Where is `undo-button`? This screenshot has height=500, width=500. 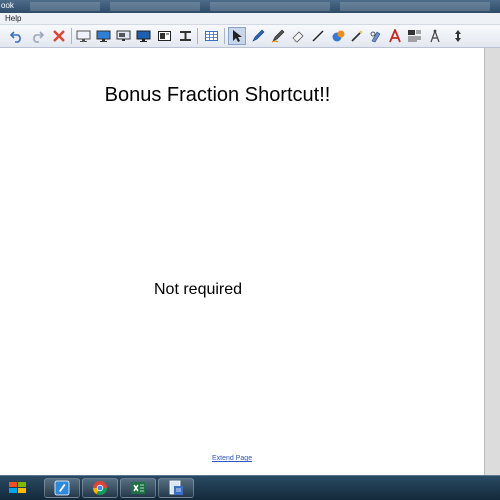 undo-button is located at coordinates (17, 36).